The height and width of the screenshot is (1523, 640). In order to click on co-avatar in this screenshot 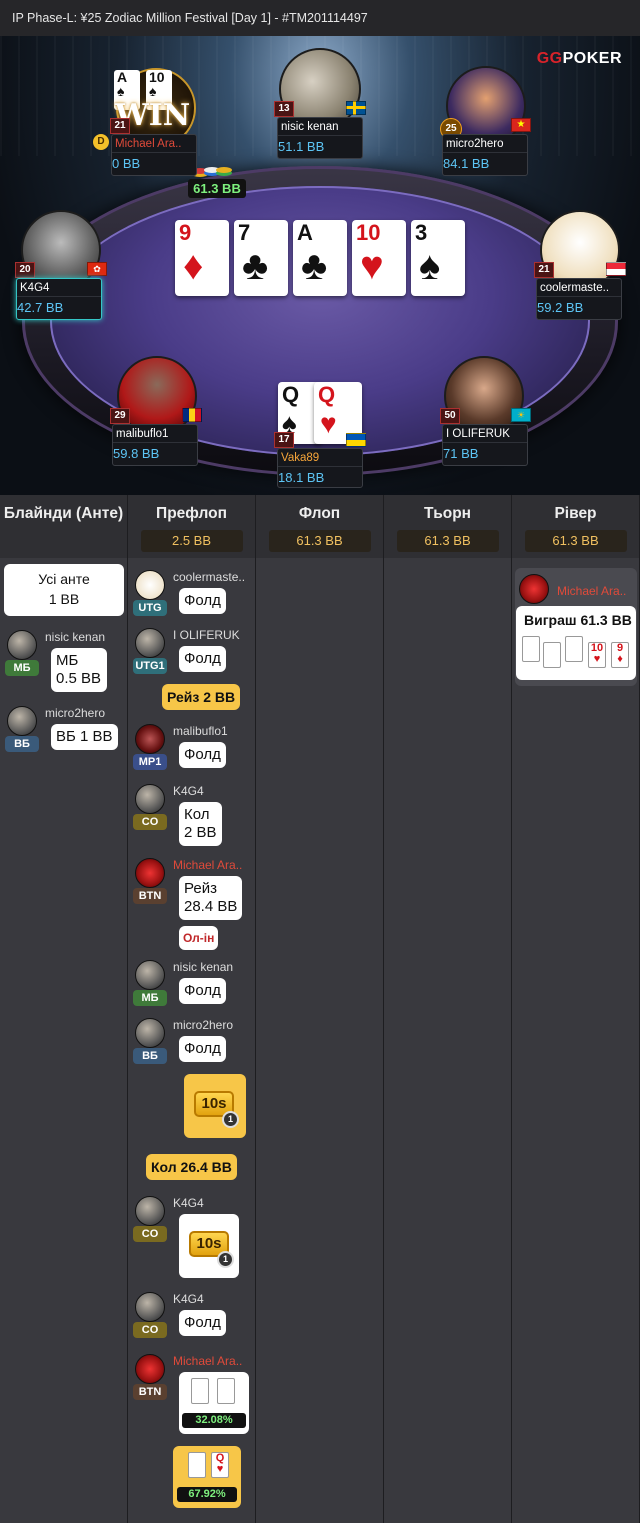, I will do `click(150, 799)`.